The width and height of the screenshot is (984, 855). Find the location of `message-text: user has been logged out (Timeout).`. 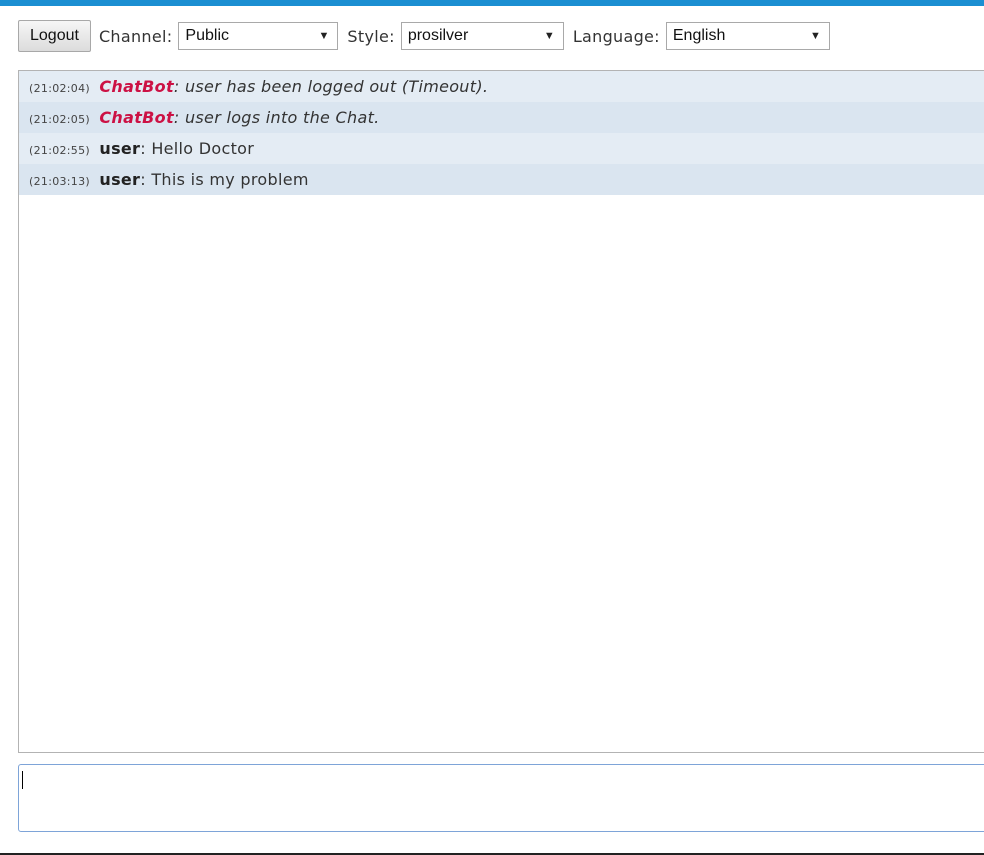

message-text: user has been logged out (Timeout). is located at coordinates (336, 86).